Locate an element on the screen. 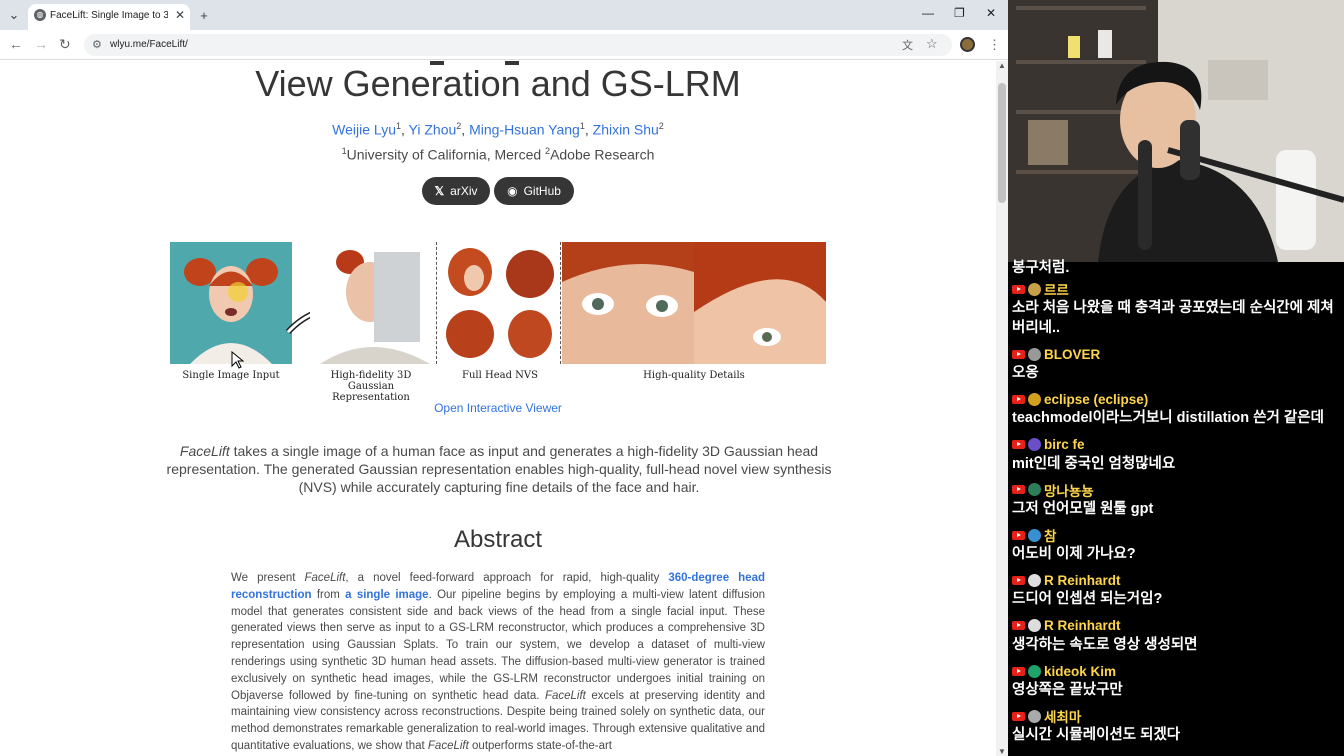 The width and height of the screenshot is (1344, 756). arxiv-label: arXiv is located at coordinates (464, 191).